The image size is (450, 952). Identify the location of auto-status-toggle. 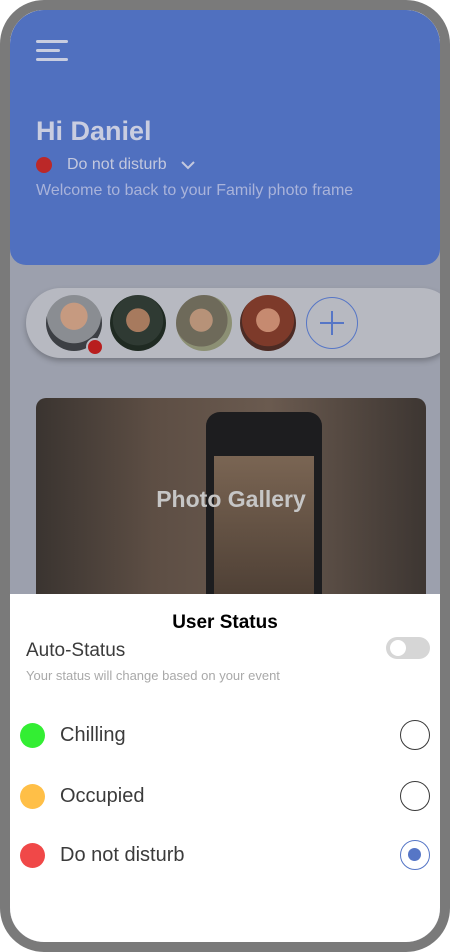
(408, 648).